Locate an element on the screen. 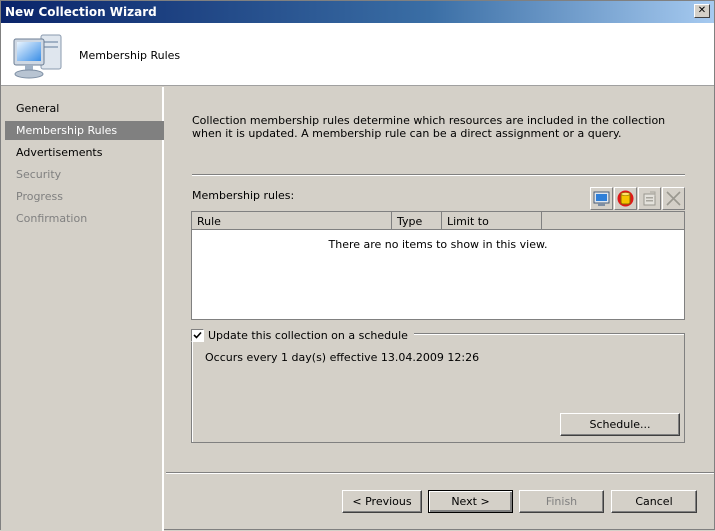  properties-button is located at coordinates (649, 198).